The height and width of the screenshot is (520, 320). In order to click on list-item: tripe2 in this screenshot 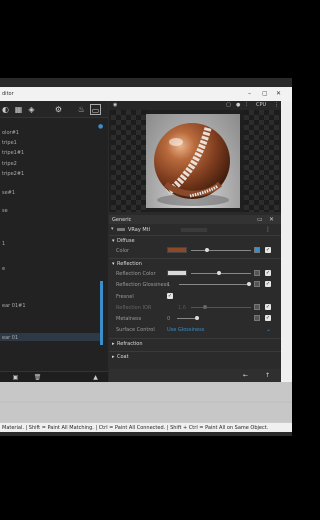, I will do `click(9, 164)`.